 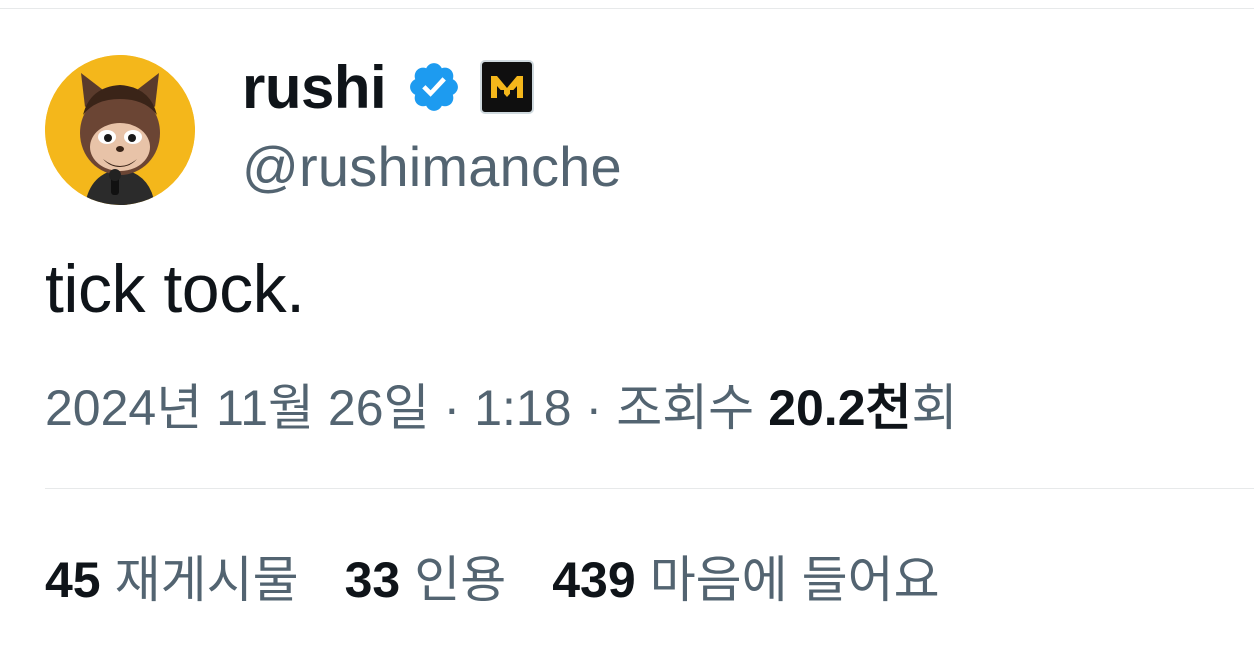 What do you see at coordinates (434, 87) in the screenshot?
I see `verified-checkmark-icon` at bounding box center [434, 87].